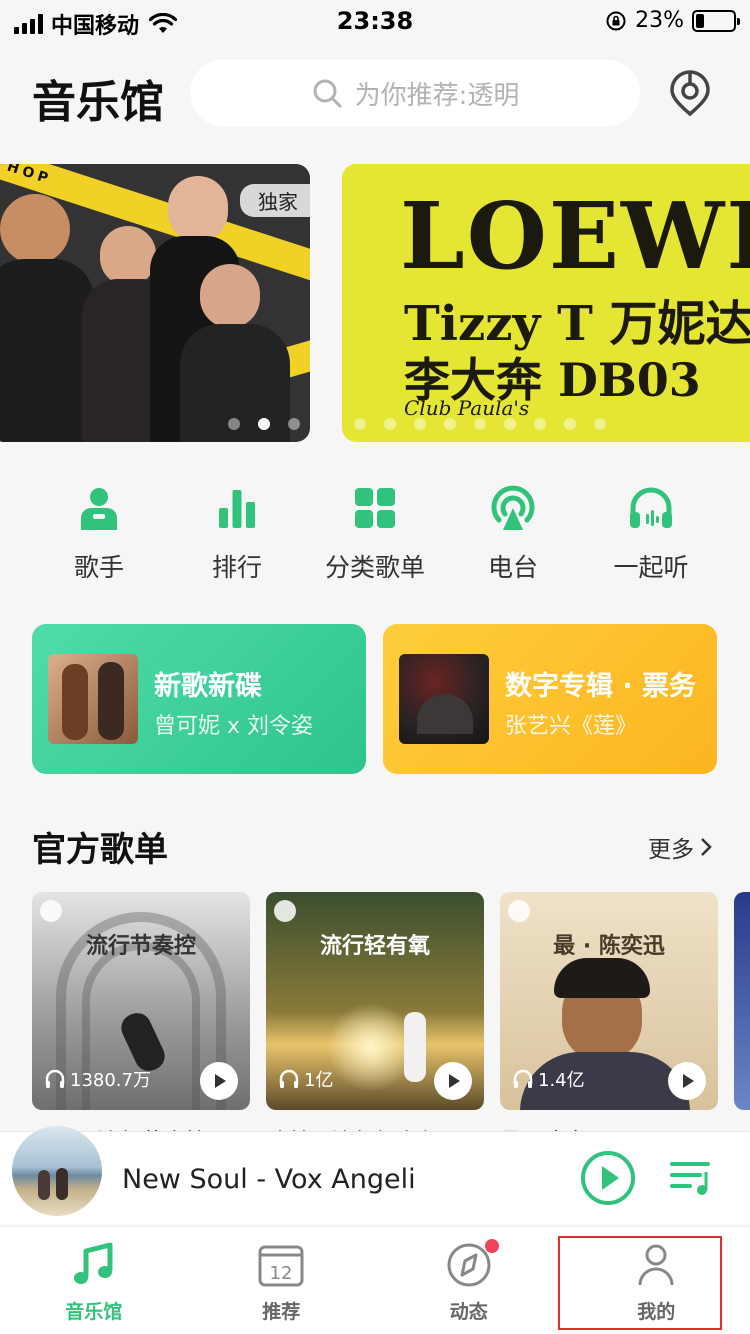 The height and width of the screenshot is (1334, 750). I want to click on category-label: 歌手, so click(98, 567).